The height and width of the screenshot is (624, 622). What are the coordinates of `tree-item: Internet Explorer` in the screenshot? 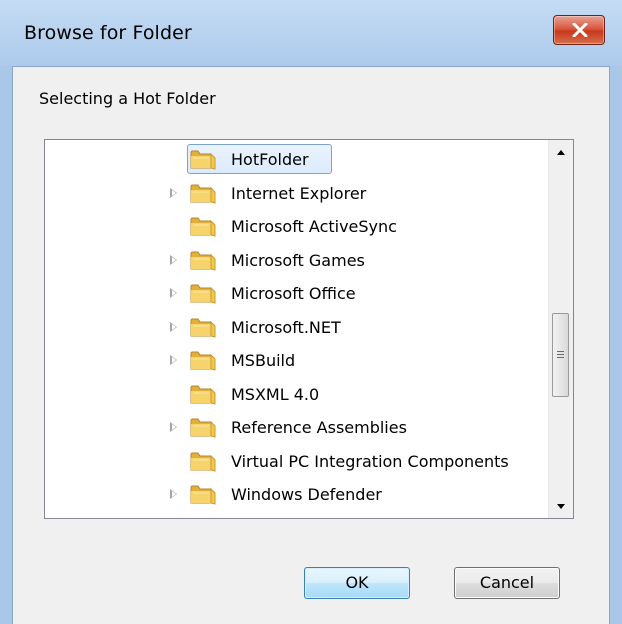 It's located at (298, 193).